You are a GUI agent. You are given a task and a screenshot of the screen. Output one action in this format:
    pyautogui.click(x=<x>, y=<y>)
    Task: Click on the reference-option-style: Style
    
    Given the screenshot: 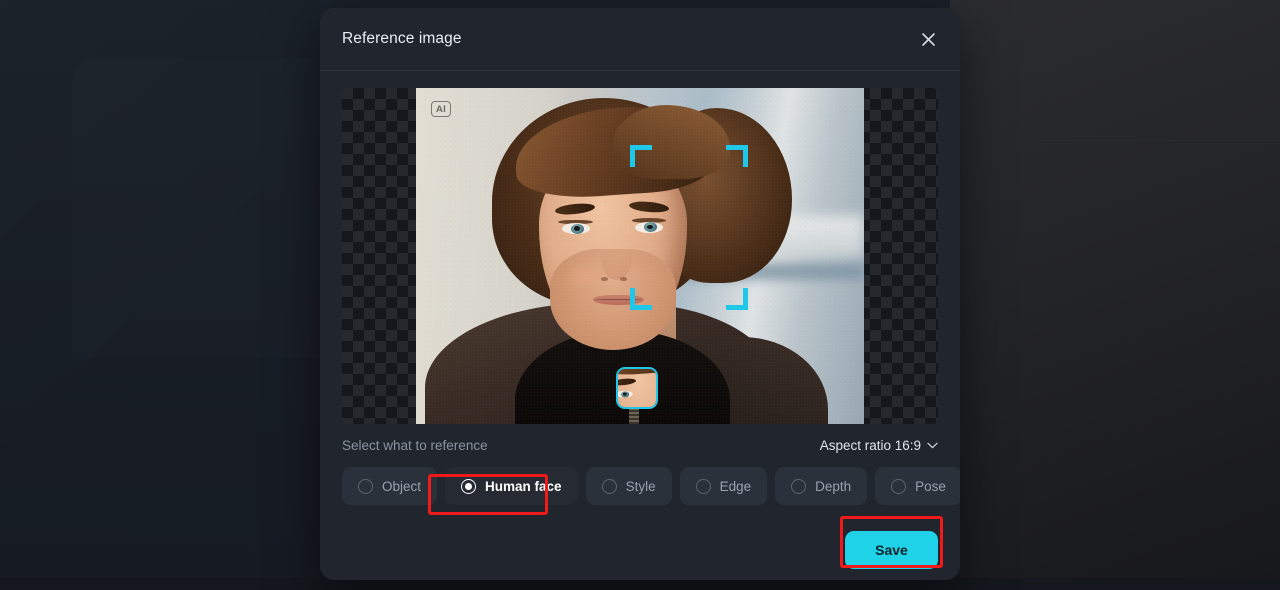 What is the action you would take?
    pyautogui.click(x=628, y=486)
    